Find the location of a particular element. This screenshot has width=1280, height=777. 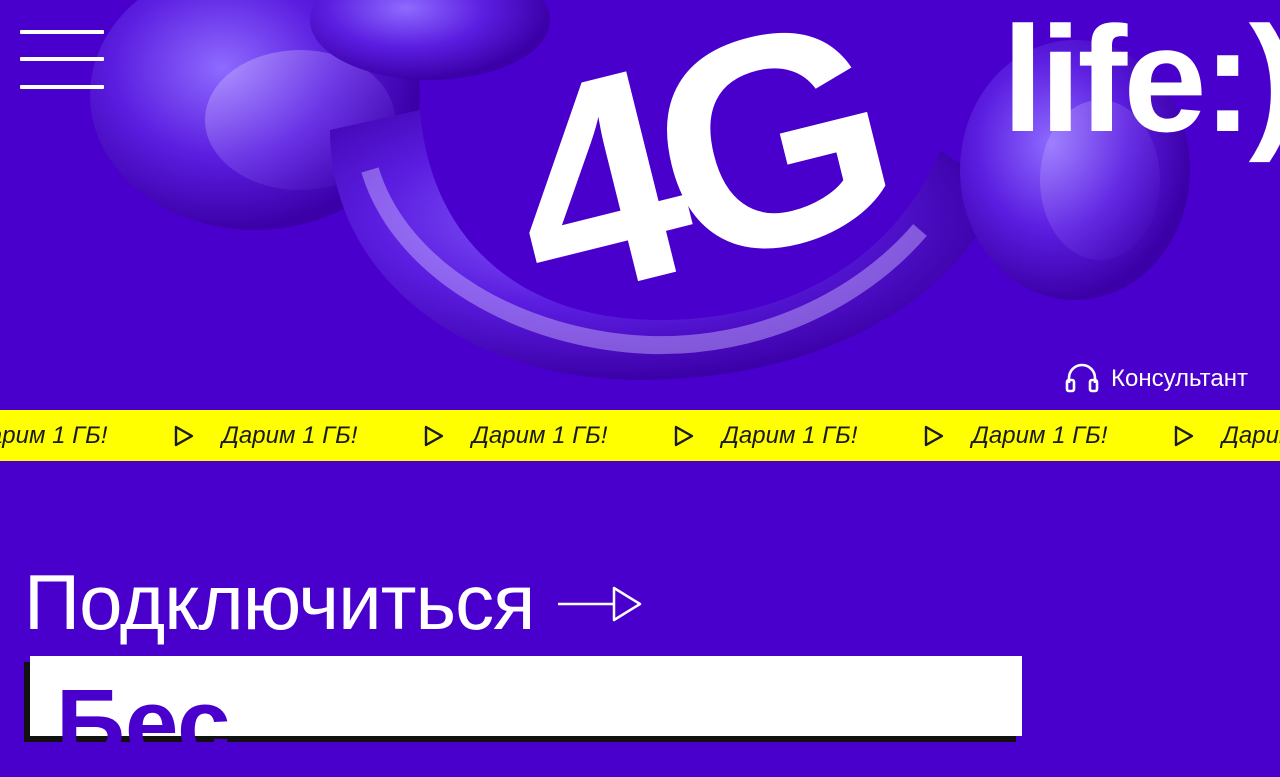

logo-4g: 4G is located at coordinates (700, 155).